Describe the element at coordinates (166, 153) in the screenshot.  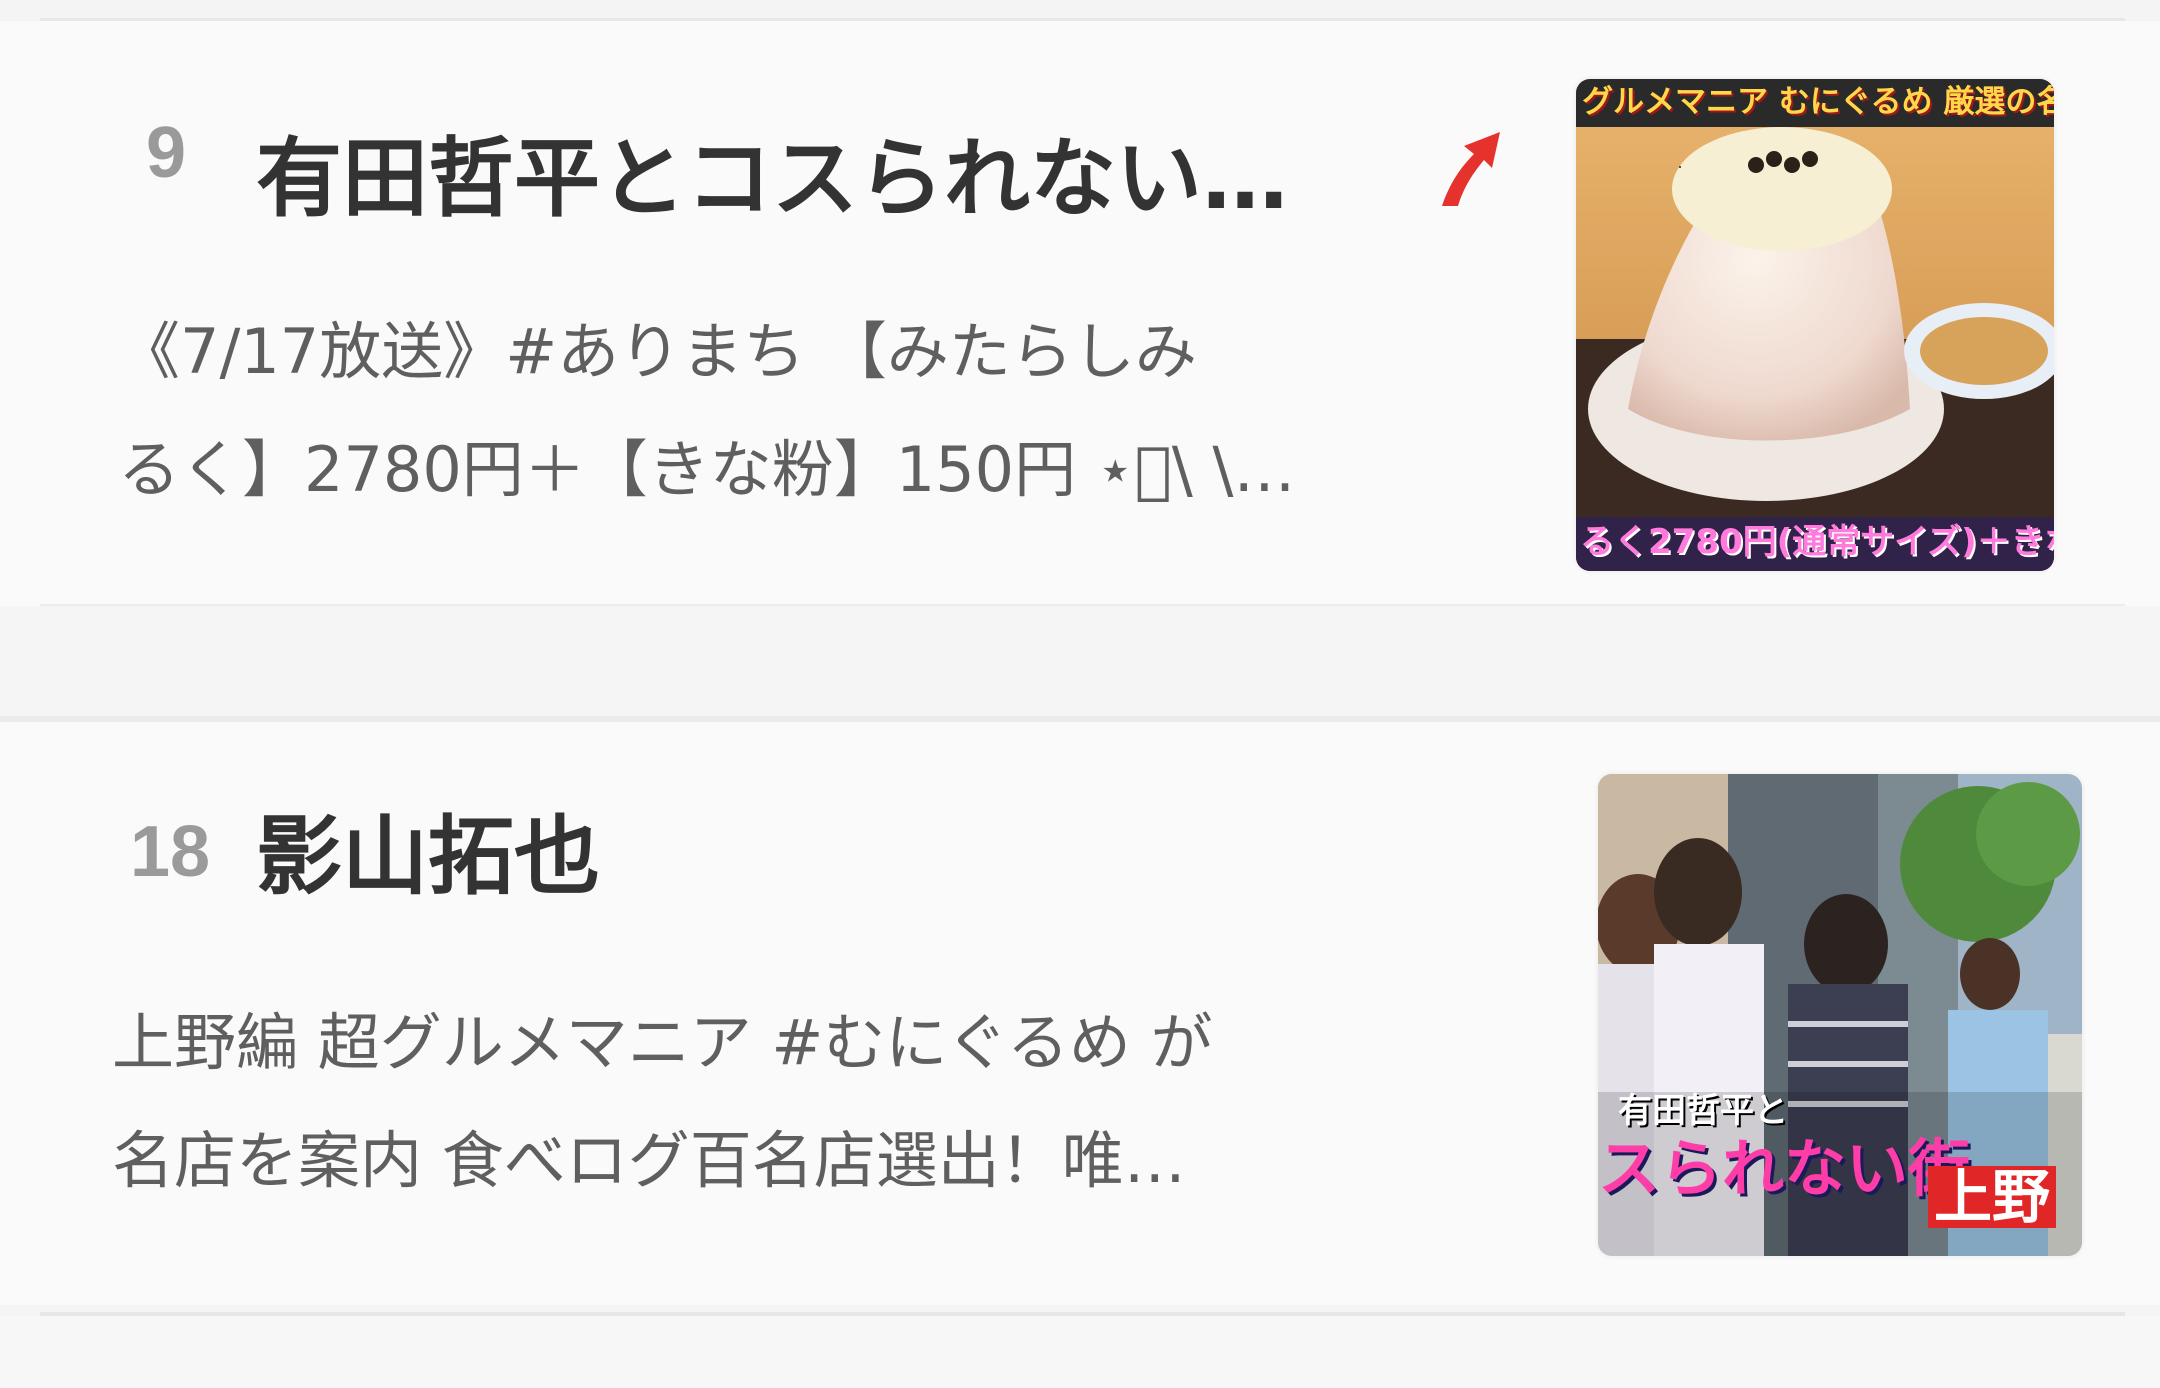
I see `rank-number: 9` at that location.